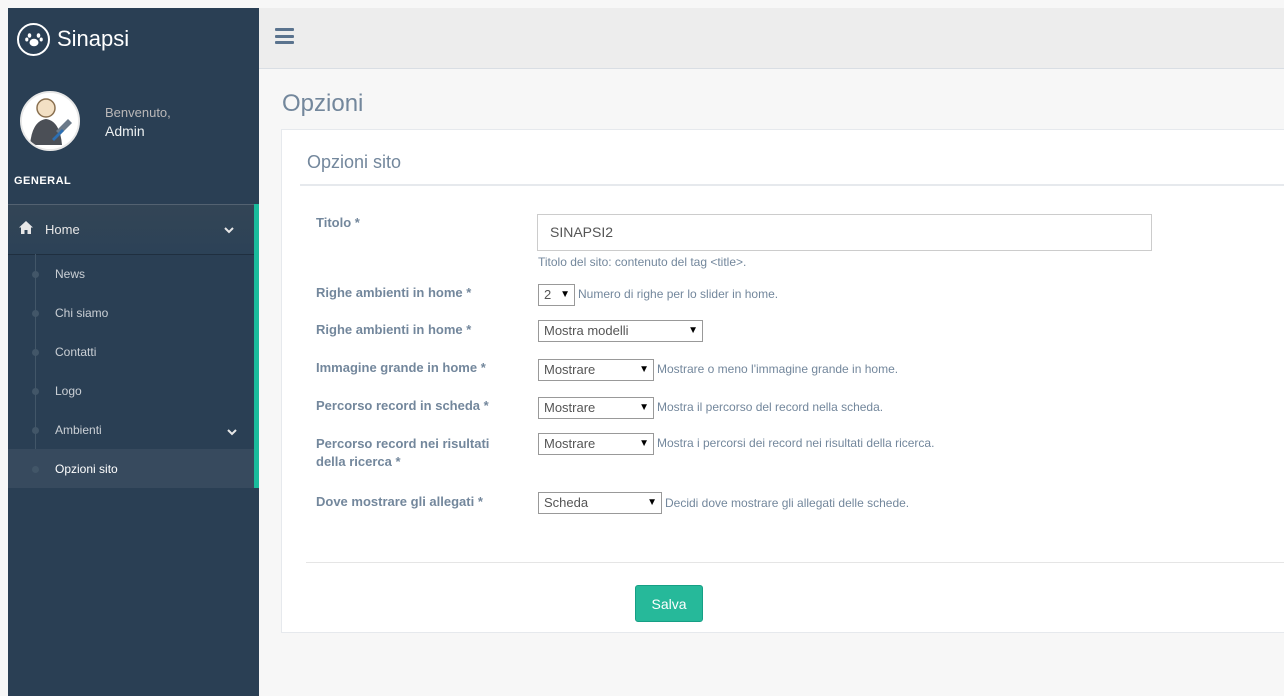  I want to click on percorso-scheda-select: Mostrare ▼, so click(596, 408).